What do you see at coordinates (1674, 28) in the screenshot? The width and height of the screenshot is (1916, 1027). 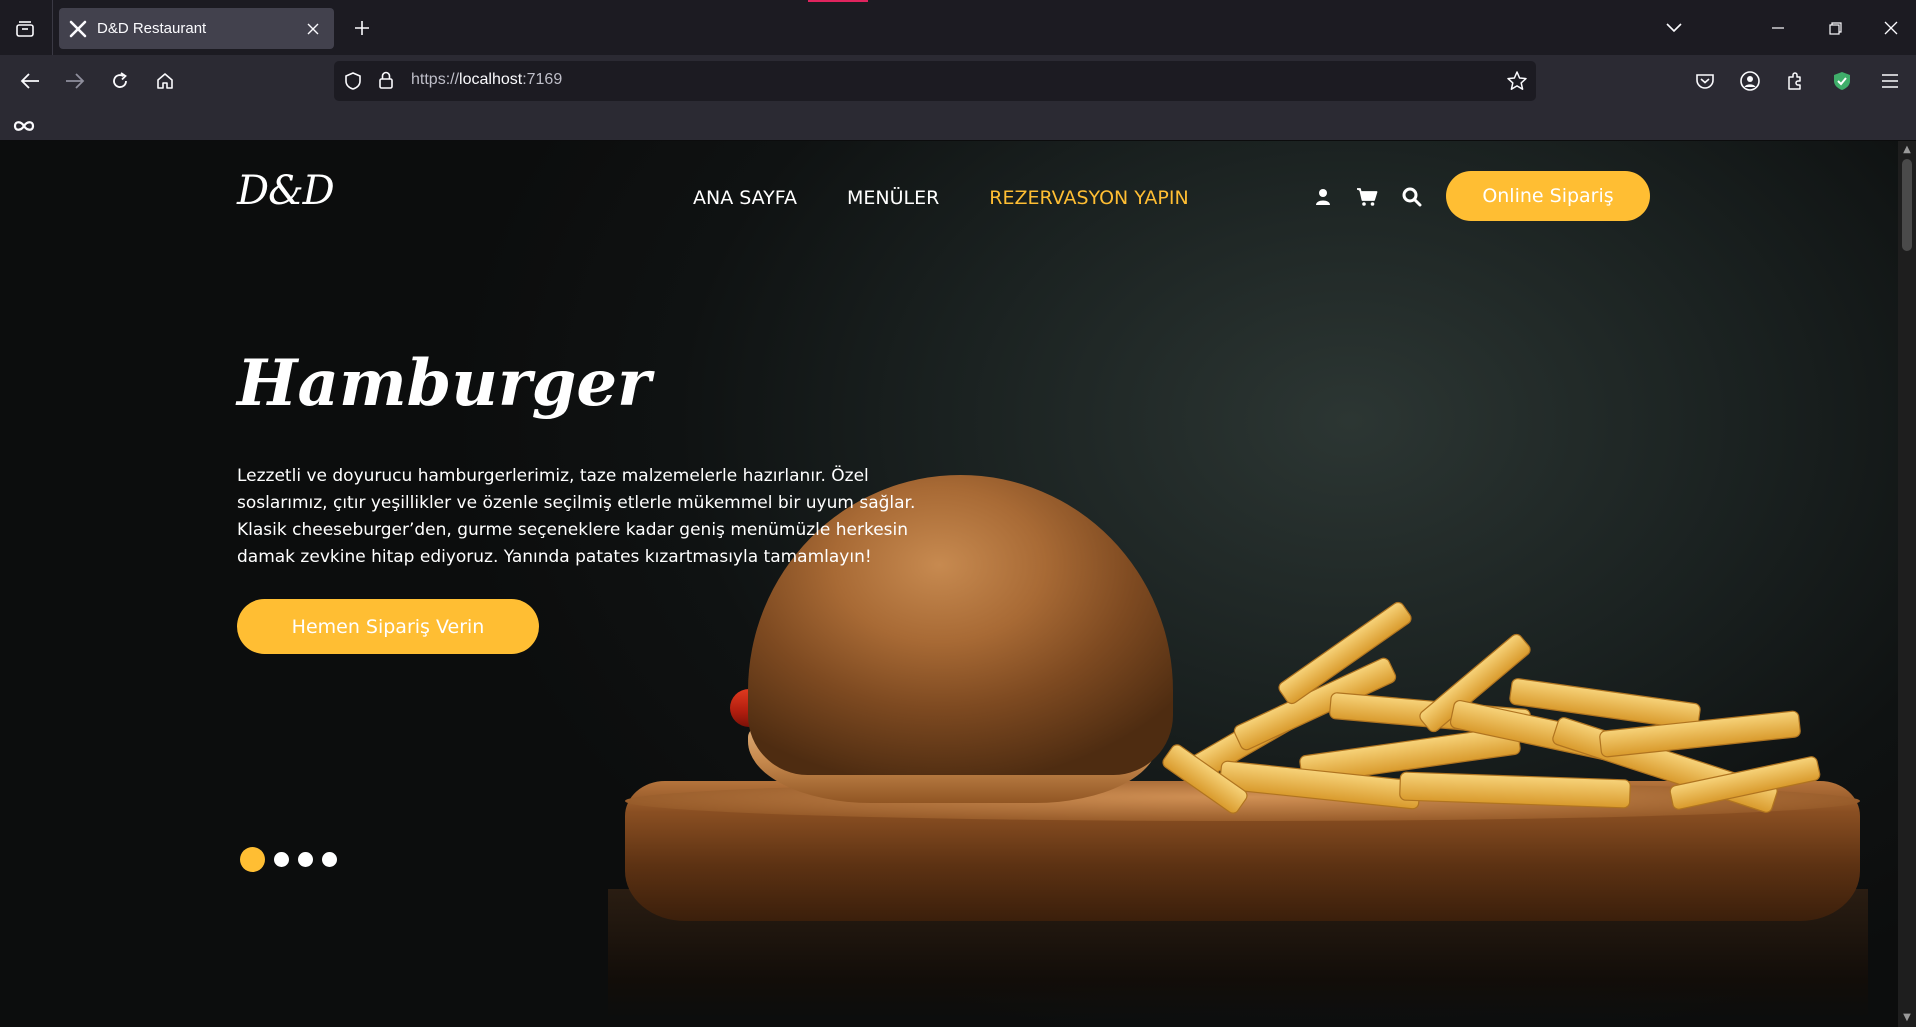 I see `list-all-tabs-icon` at bounding box center [1674, 28].